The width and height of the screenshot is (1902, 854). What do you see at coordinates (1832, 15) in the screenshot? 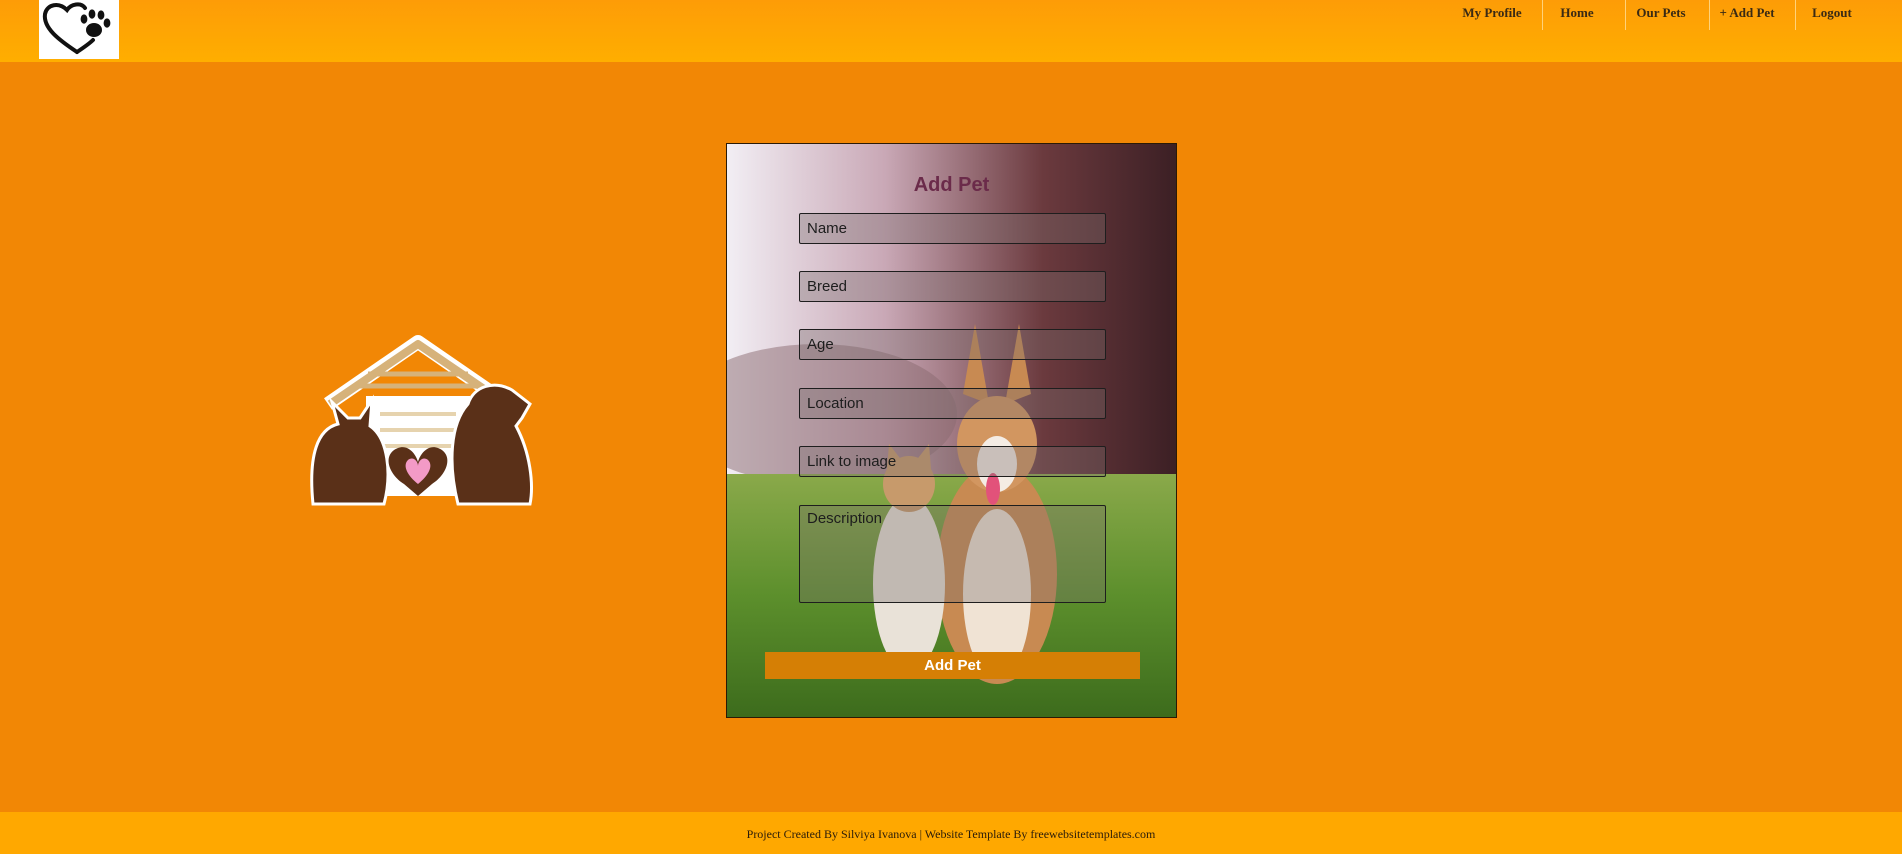
I see `nav-logout: Logout` at bounding box center [1832, 15].